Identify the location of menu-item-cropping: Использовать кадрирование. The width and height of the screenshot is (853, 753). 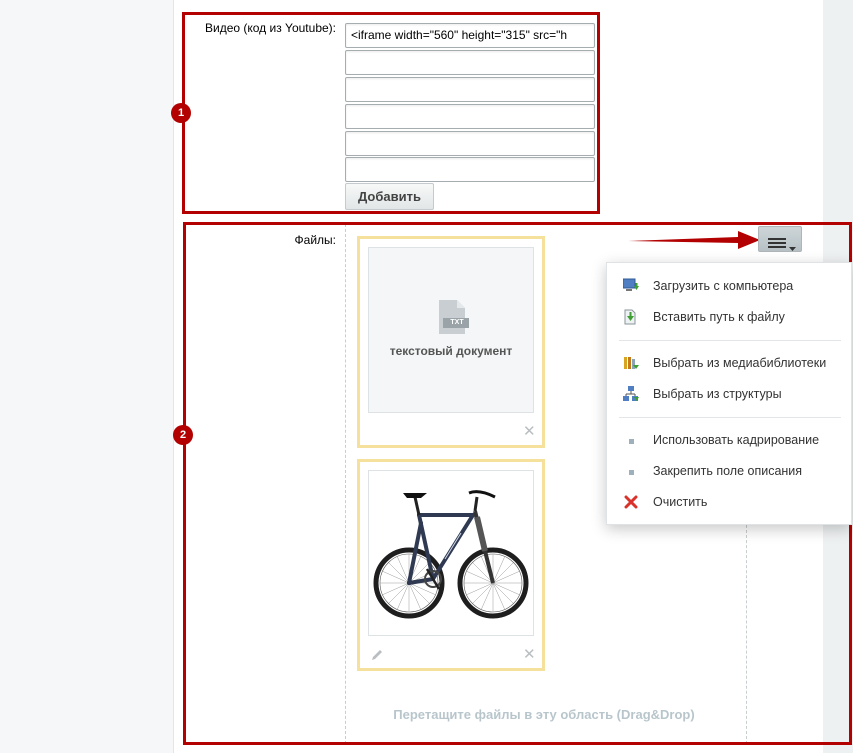
(729, 440).